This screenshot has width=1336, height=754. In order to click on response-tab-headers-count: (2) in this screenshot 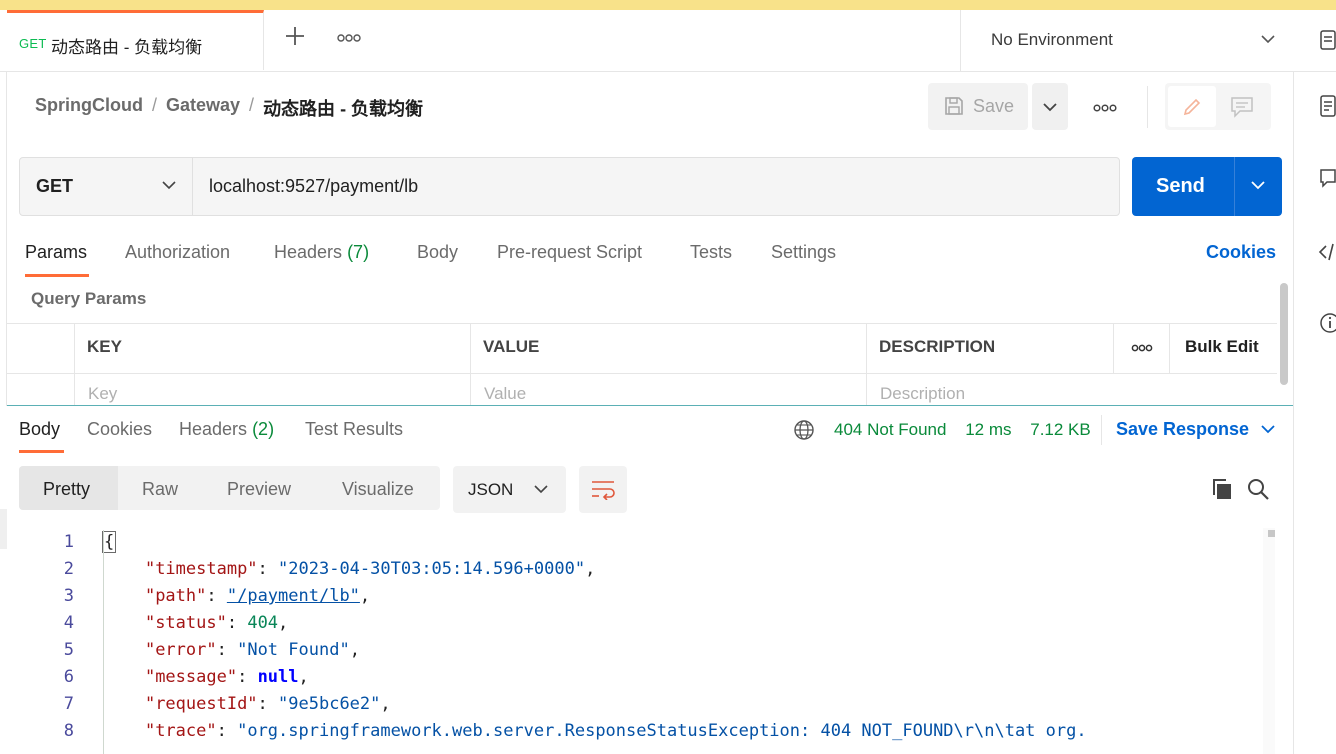, I will do `click(263, 429)`.